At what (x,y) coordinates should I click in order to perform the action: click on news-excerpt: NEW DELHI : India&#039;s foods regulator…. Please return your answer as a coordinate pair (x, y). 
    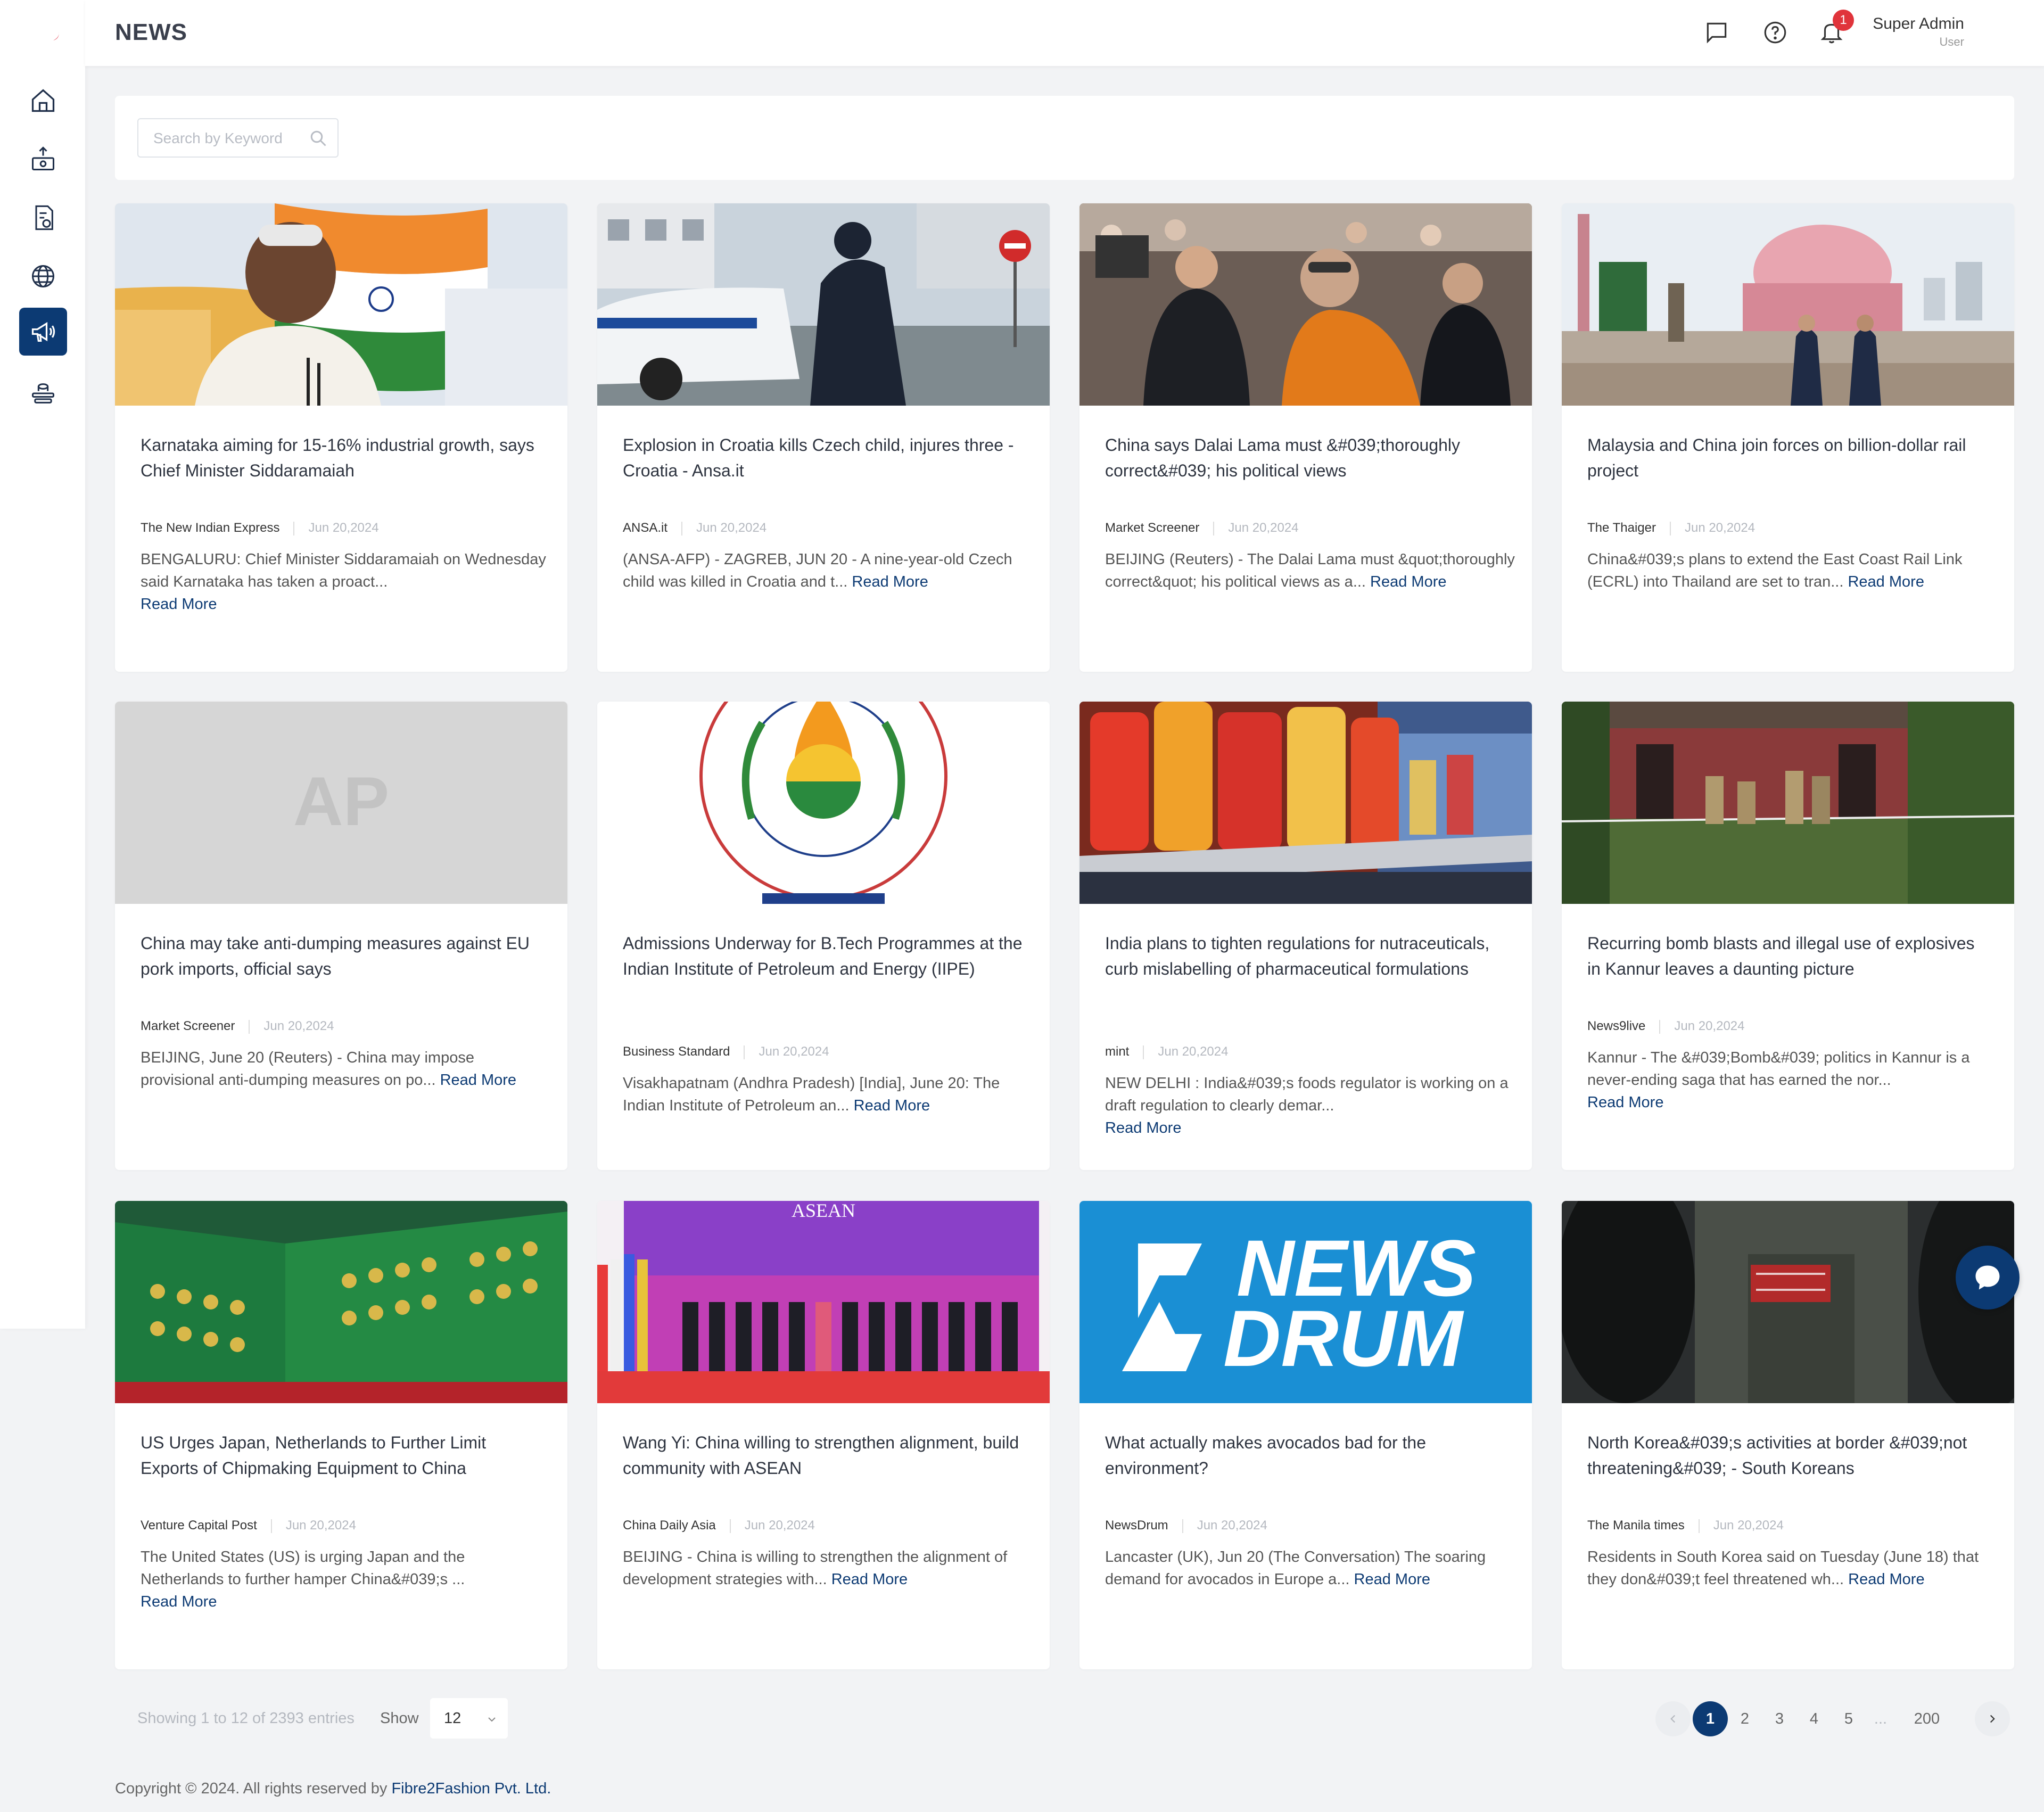
    Looking at the image, I should click on (1310, 1106).